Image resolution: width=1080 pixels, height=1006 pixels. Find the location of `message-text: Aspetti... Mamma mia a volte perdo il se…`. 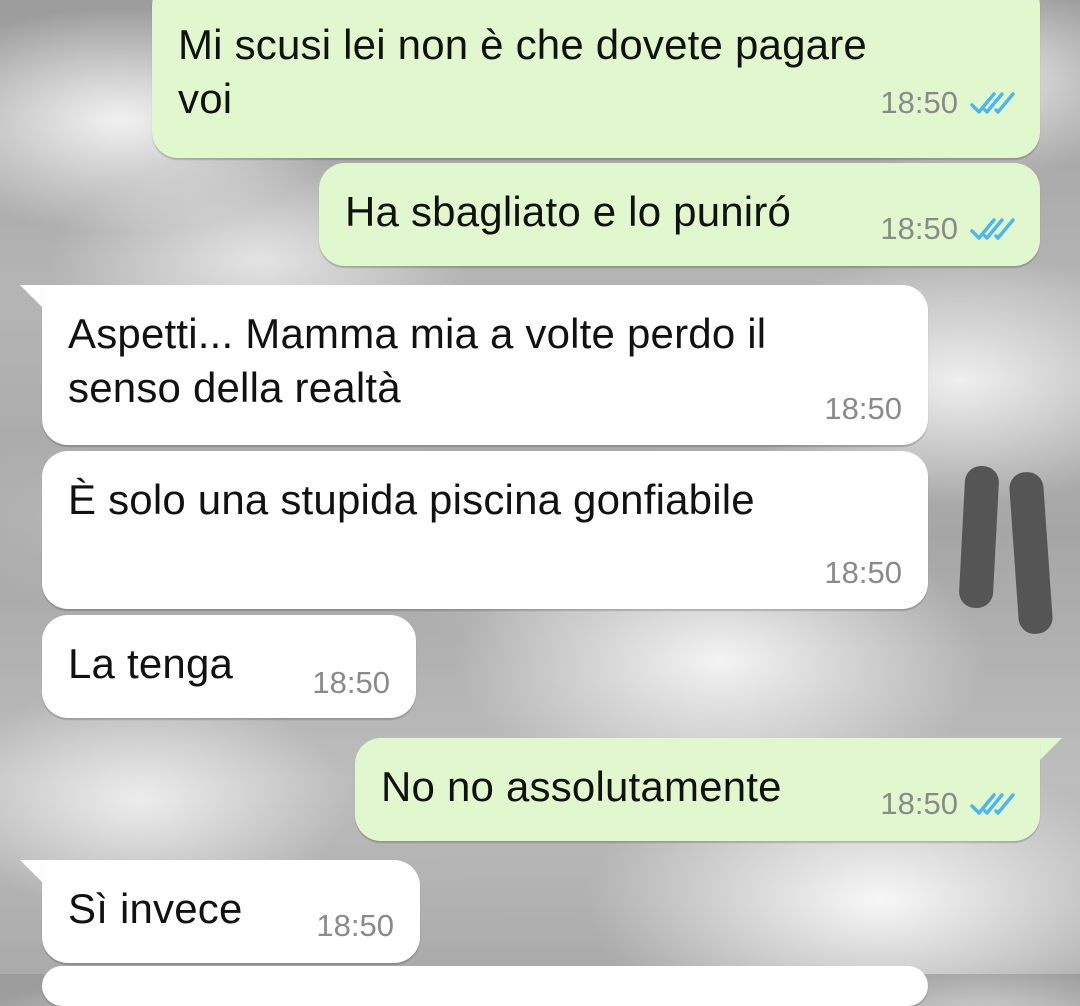

message-text: Aspetti... Mamma mia a volte perdo il se… is located at coordinates (417, 360).